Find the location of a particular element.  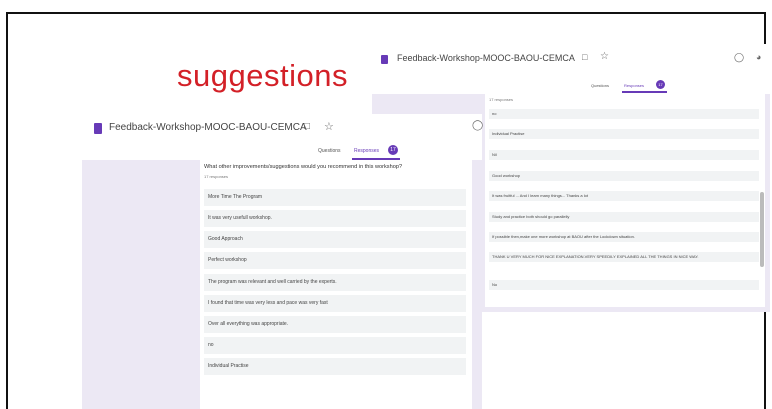

list-item: Good Approach is located at coordinates (335, 239).